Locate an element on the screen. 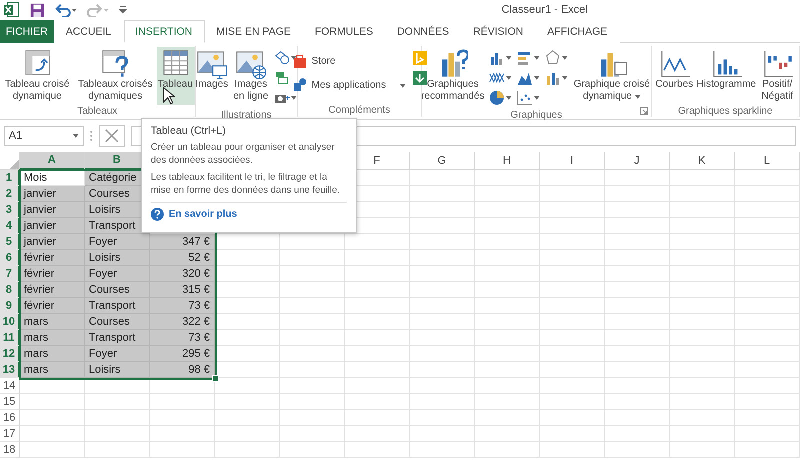  ribbon-tab: INSERTION is located at coordinates (164, 31).